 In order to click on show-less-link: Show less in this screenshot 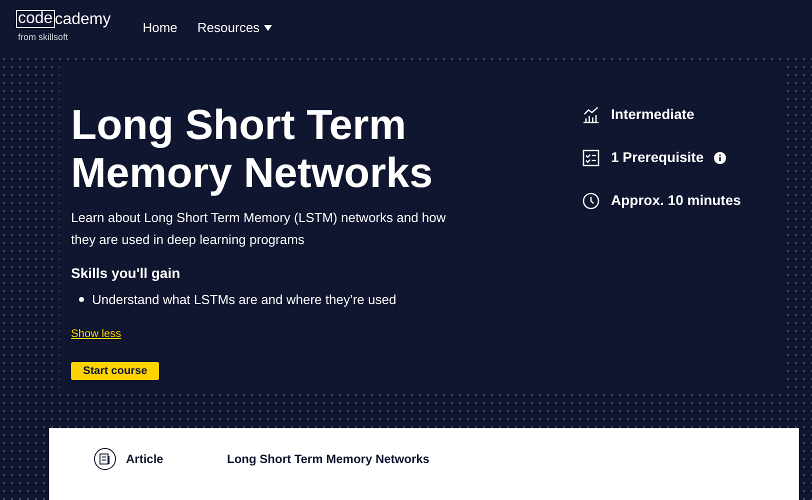, I will do `click(96, 334)`.